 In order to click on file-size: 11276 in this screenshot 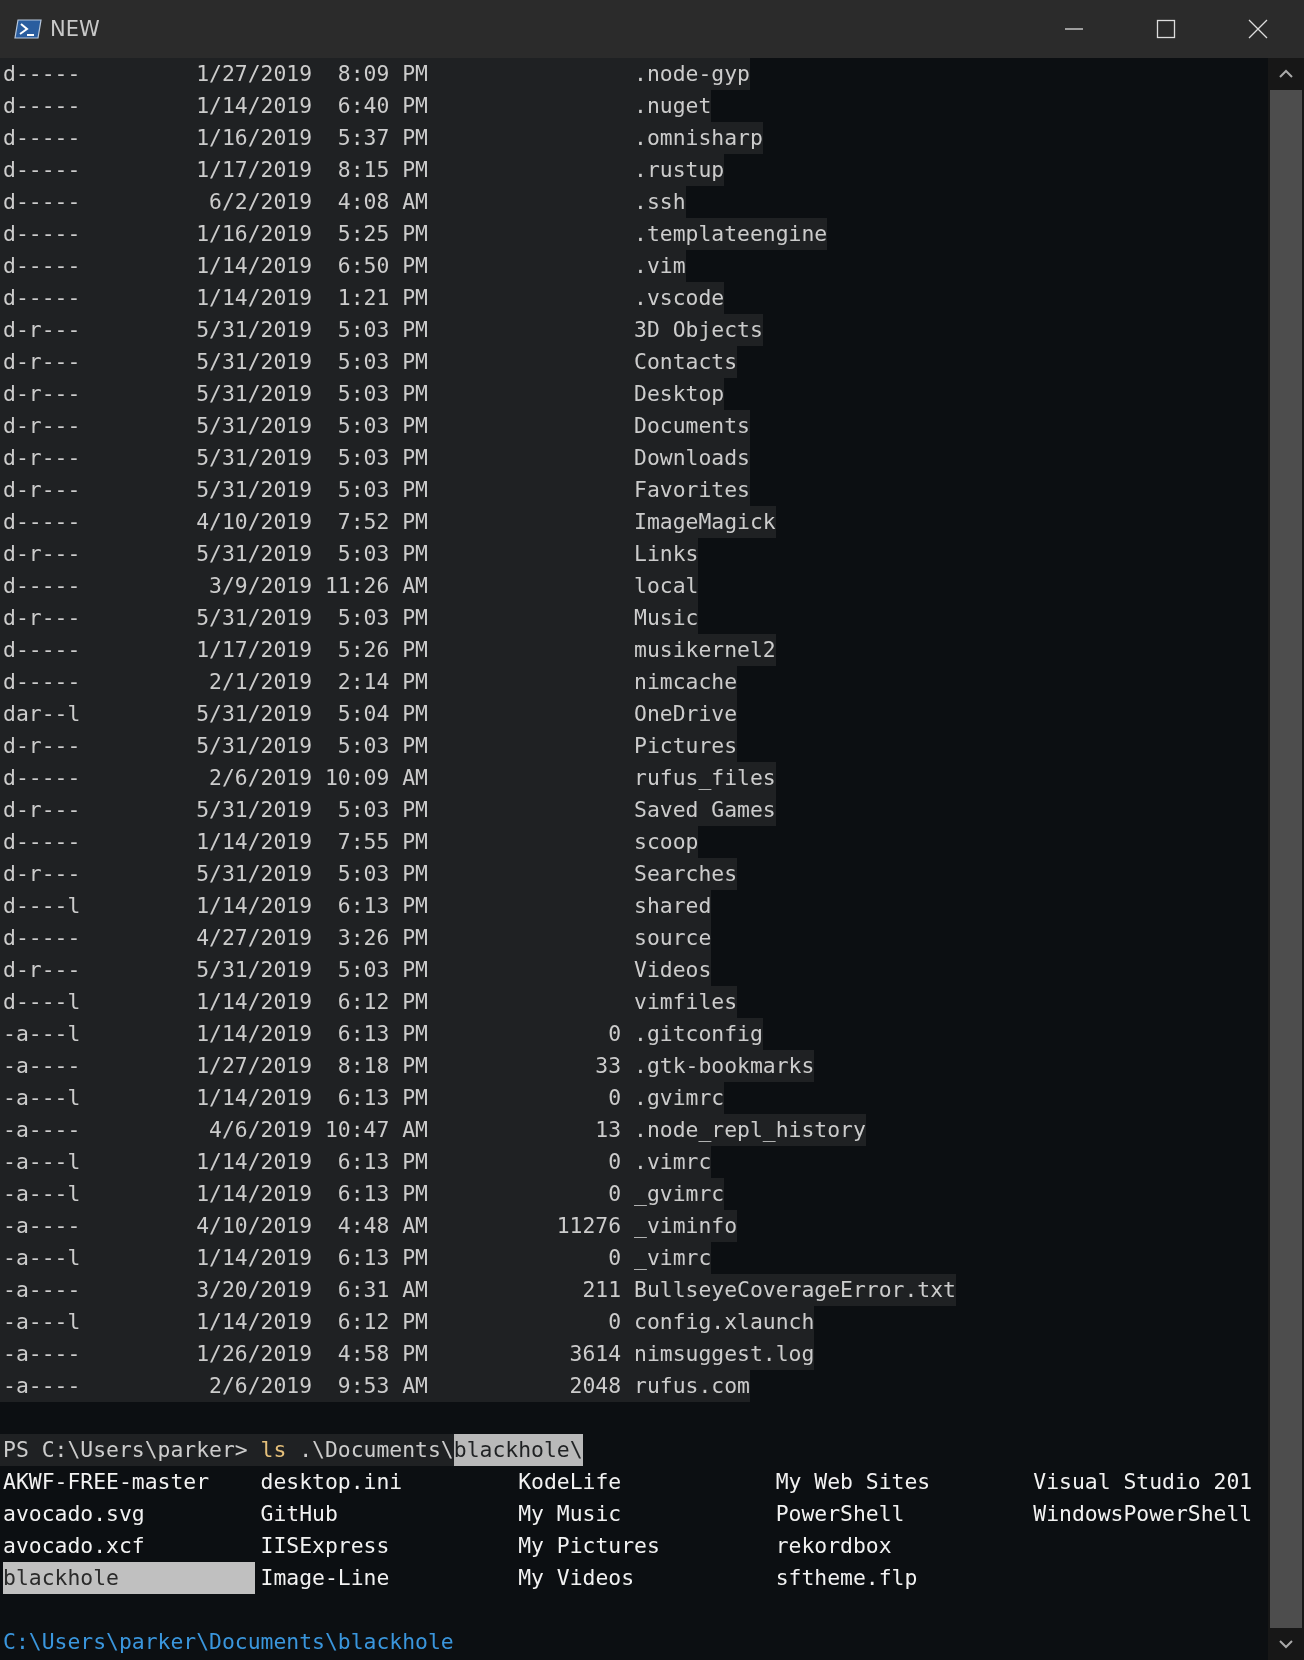, I will do `click(589, 1225)`.